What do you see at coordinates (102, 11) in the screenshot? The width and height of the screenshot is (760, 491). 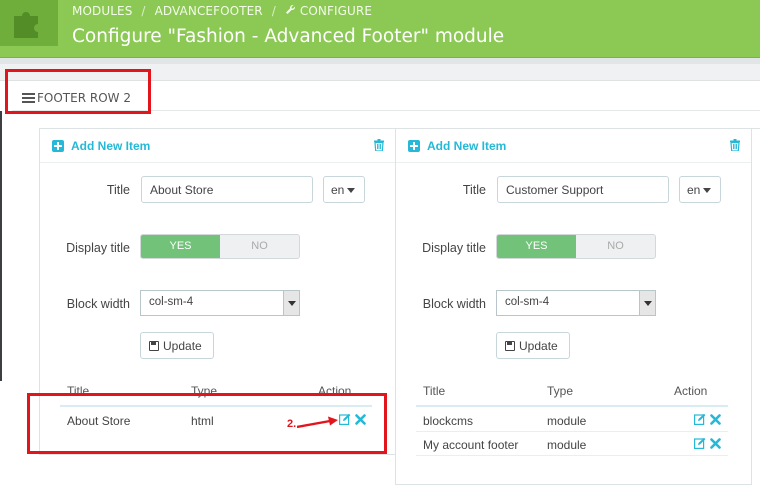 I see `breadcrumb-modules: MODULES` at bounding box center [102, 11].